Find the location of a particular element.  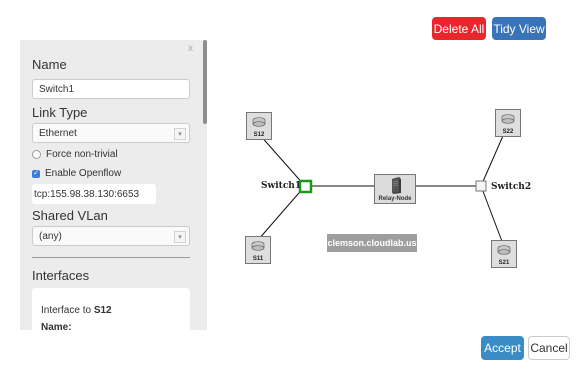

divider is located at coordinates (111, 257).